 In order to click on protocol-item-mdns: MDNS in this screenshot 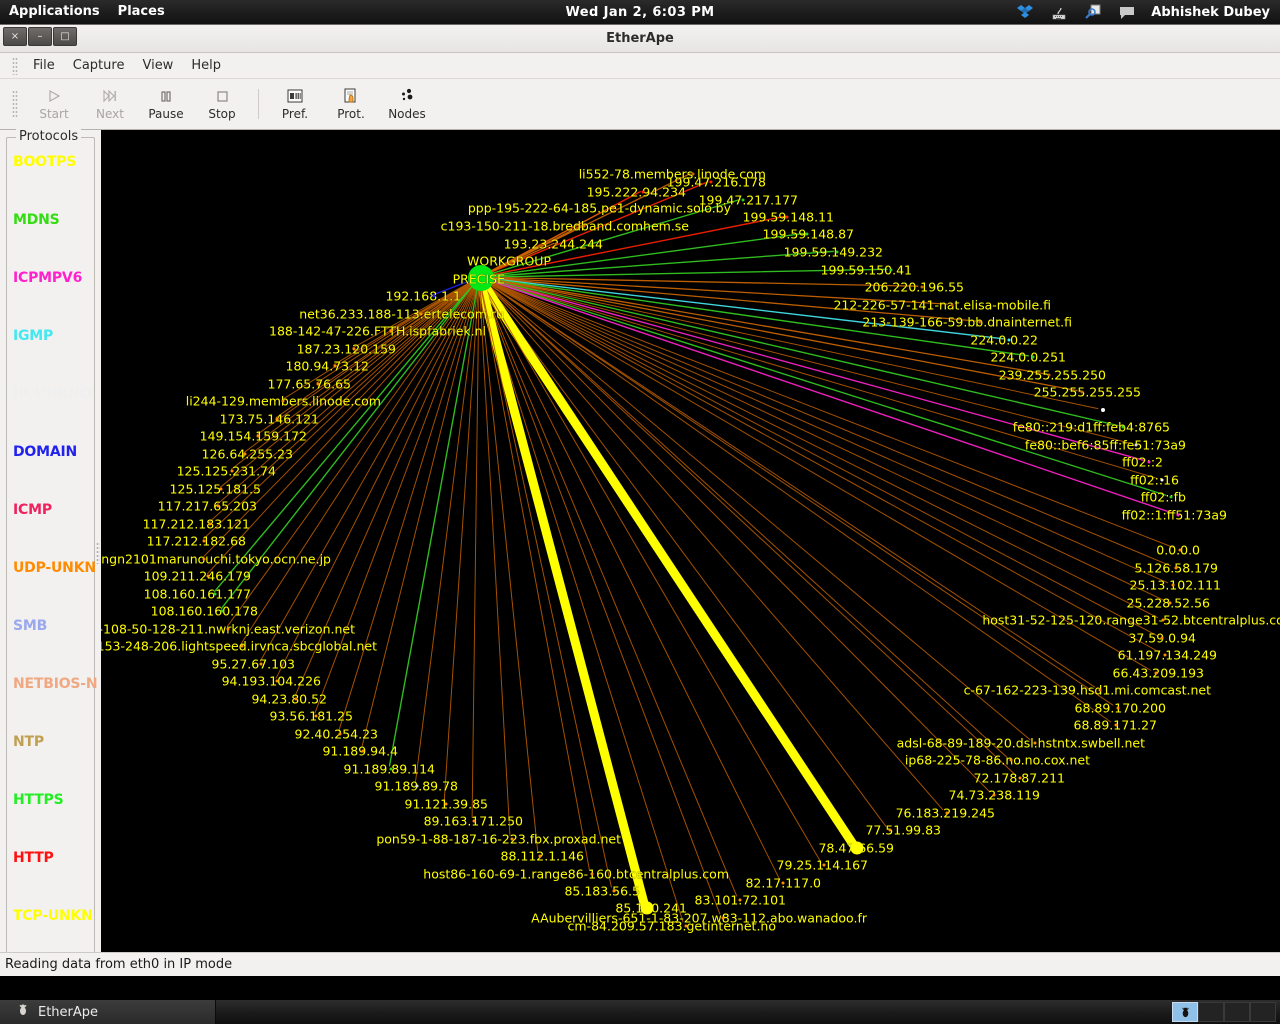, I will do `click(50, 241)`.